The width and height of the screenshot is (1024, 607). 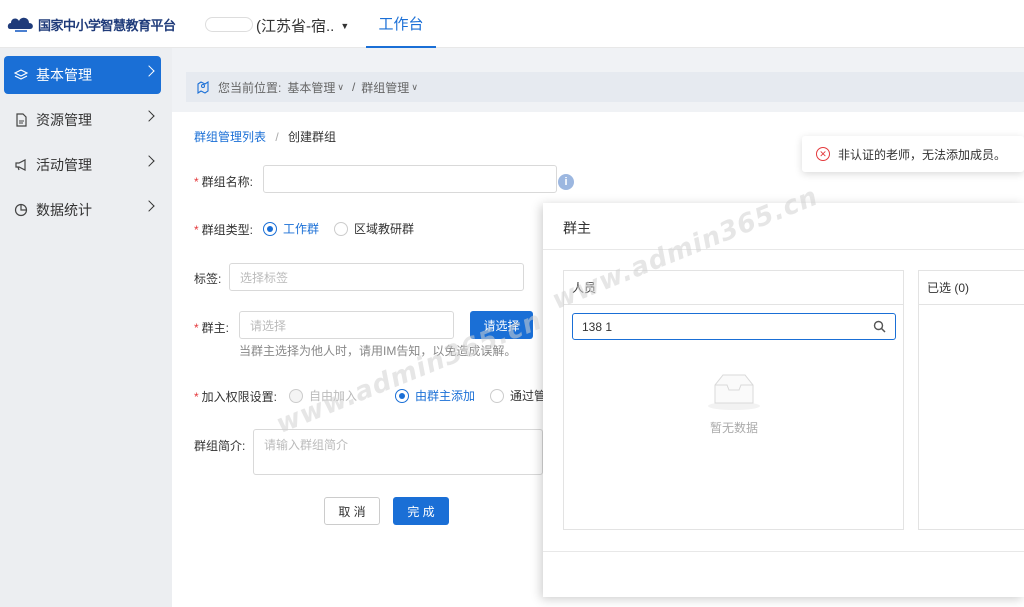 What do you see at coordinates (783, 551) in the screenshot?
I see `modal-footer-divider` at bounding box center [783, 551].